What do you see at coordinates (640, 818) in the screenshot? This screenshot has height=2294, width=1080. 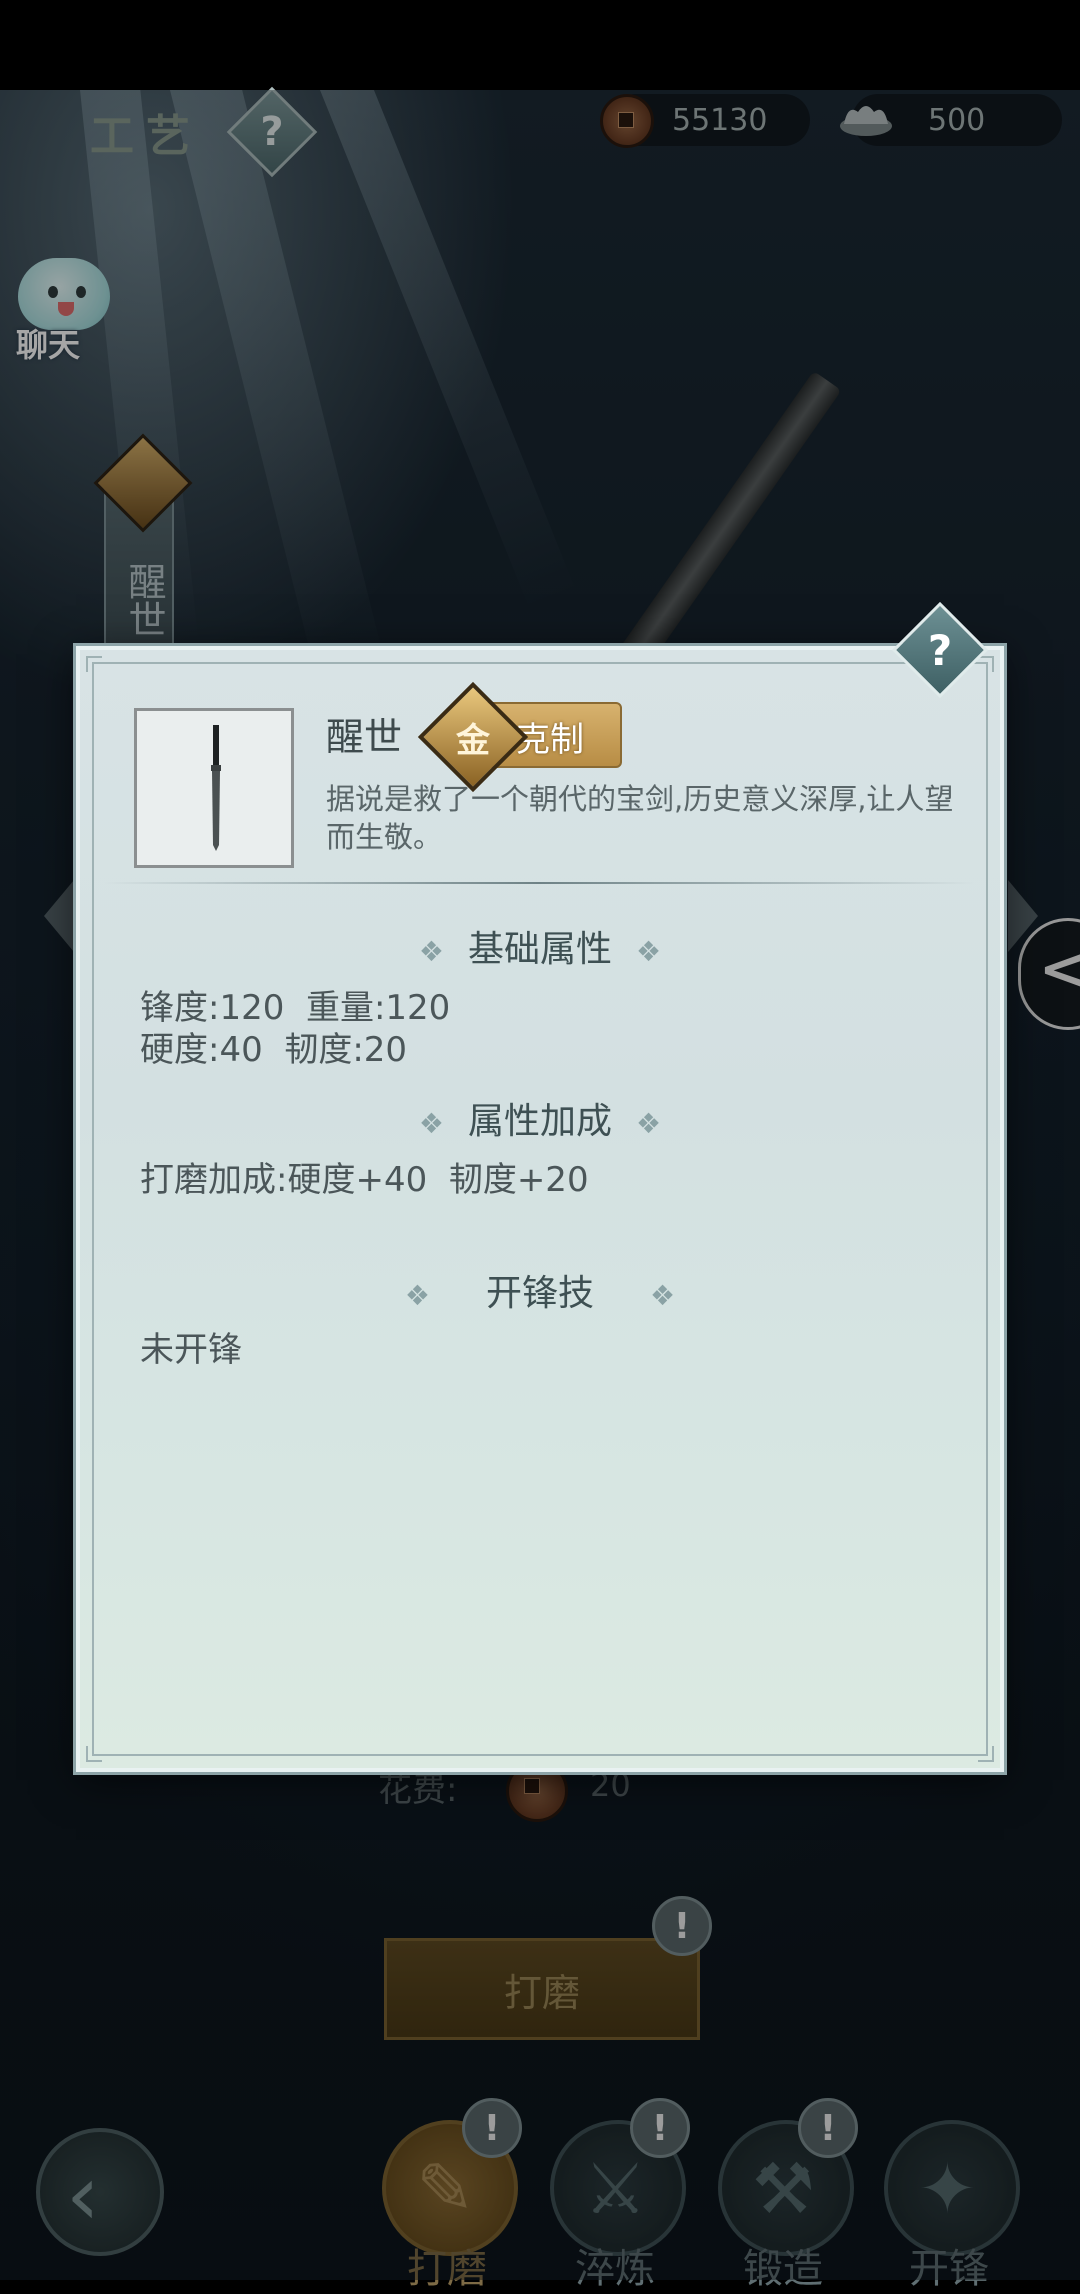 I see `item-description: 据说是救了一个朝代的宝剑,历史意义深厚,让人望而生敬。` at bounding box center [640, 818].